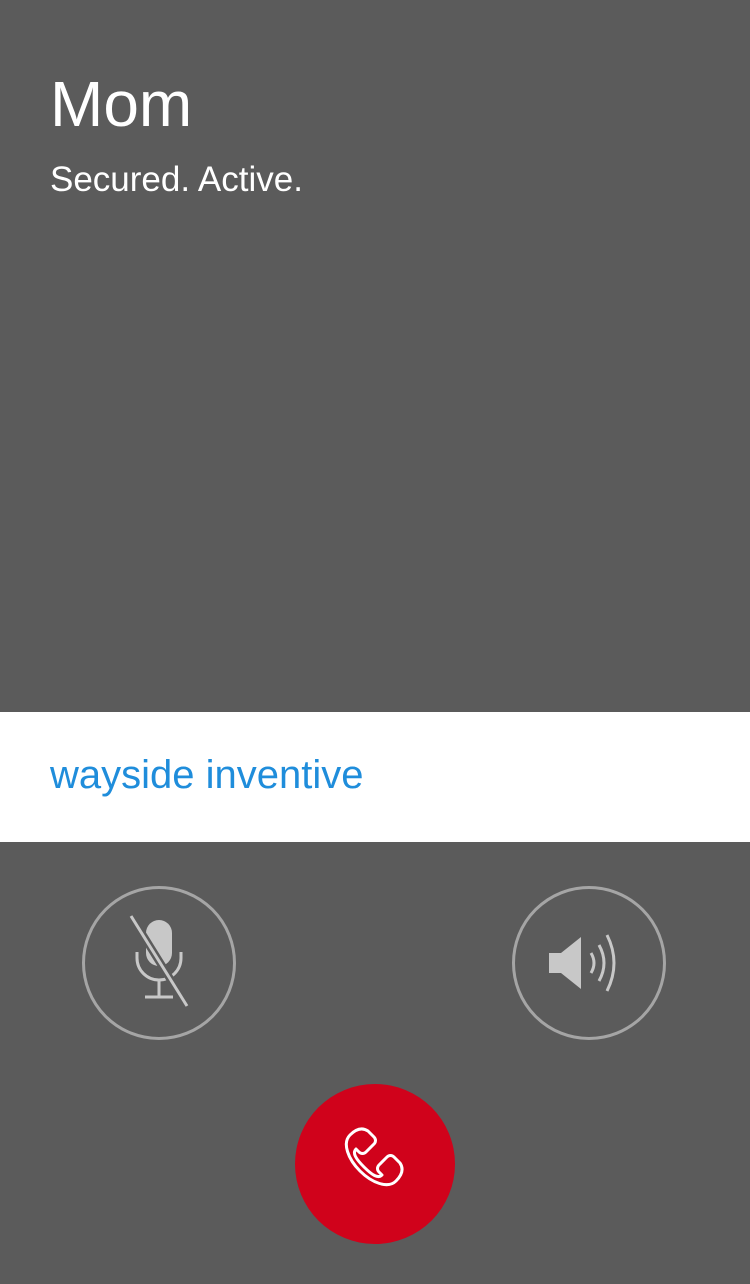 This screenshot has width=750, height=1284. I want to click on speaker-icon, so click(582, 963).